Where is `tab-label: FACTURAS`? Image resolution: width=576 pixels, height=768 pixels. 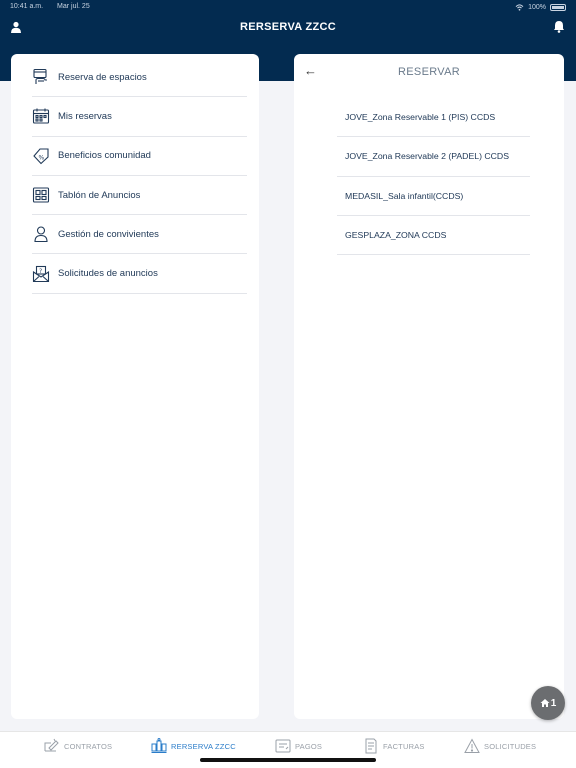
tab-label: FACTURAS is located at coordinates (404, 746).